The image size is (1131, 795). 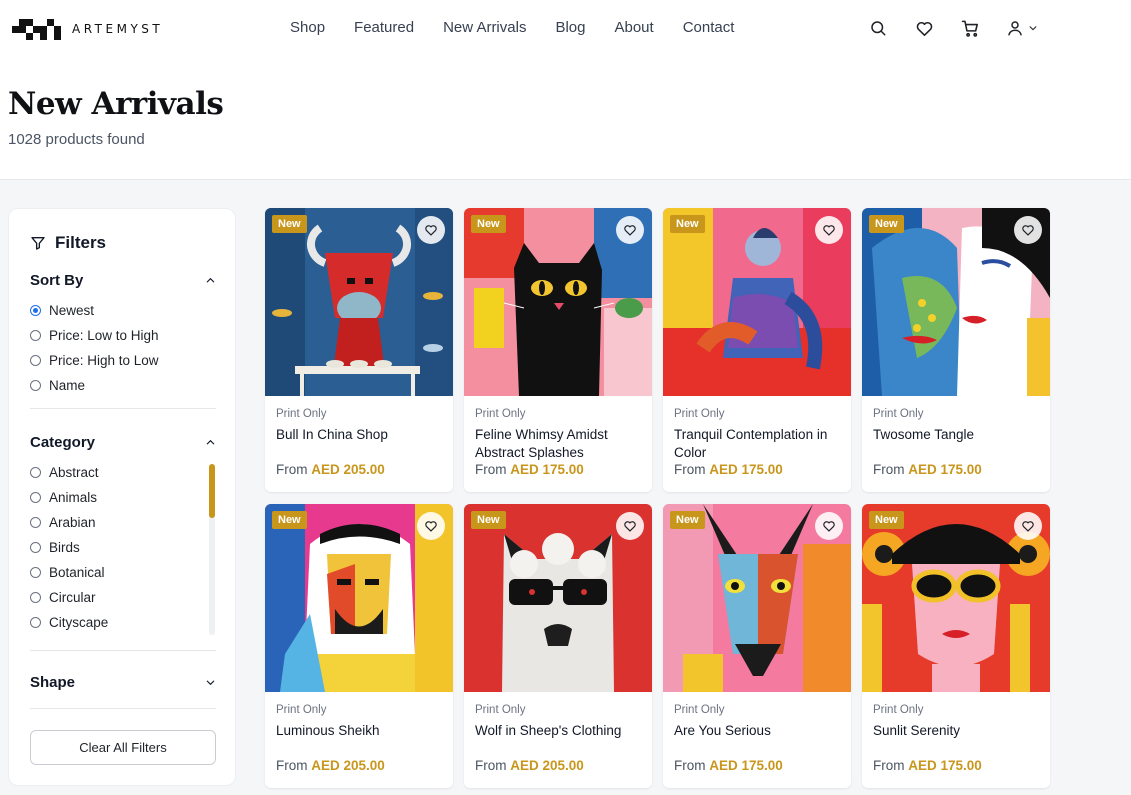 I want to click on sort-option-price-high-low: Price: High to Low, so click(x=94, y=360).